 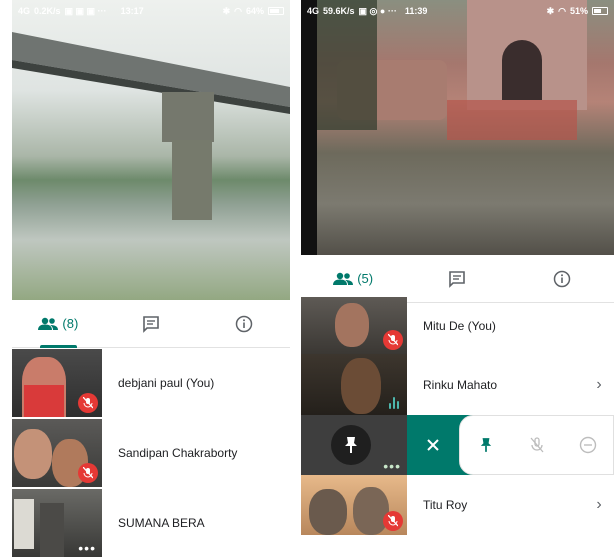 I want to click on speaking-indicator-icon, so click(x=394, y=403).